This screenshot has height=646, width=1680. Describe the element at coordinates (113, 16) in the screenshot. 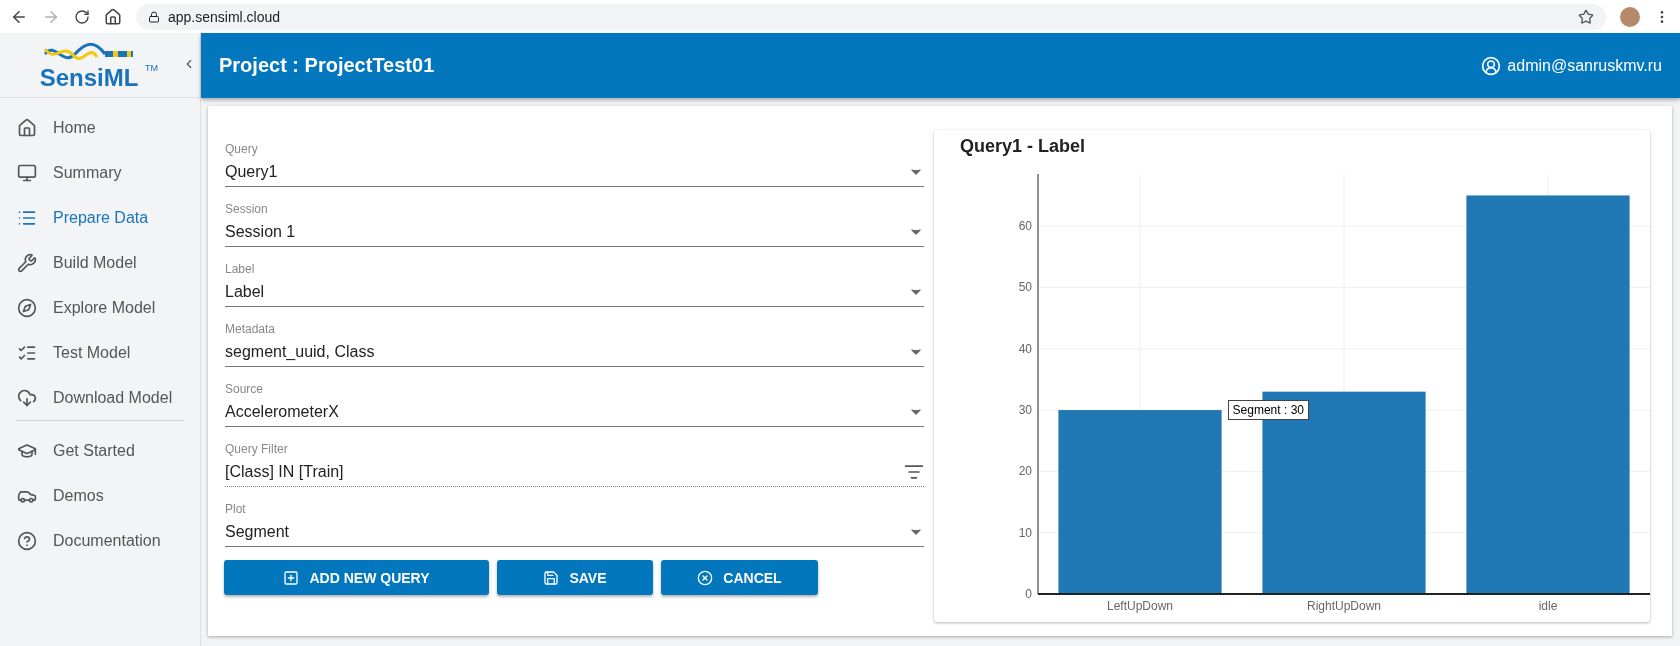

I see `home-icon` at that location.